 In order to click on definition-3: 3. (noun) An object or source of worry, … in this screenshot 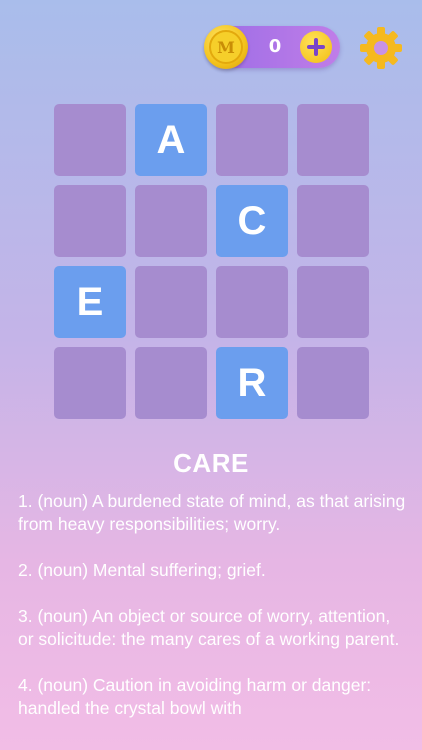, I will do `click(209, 627)`.